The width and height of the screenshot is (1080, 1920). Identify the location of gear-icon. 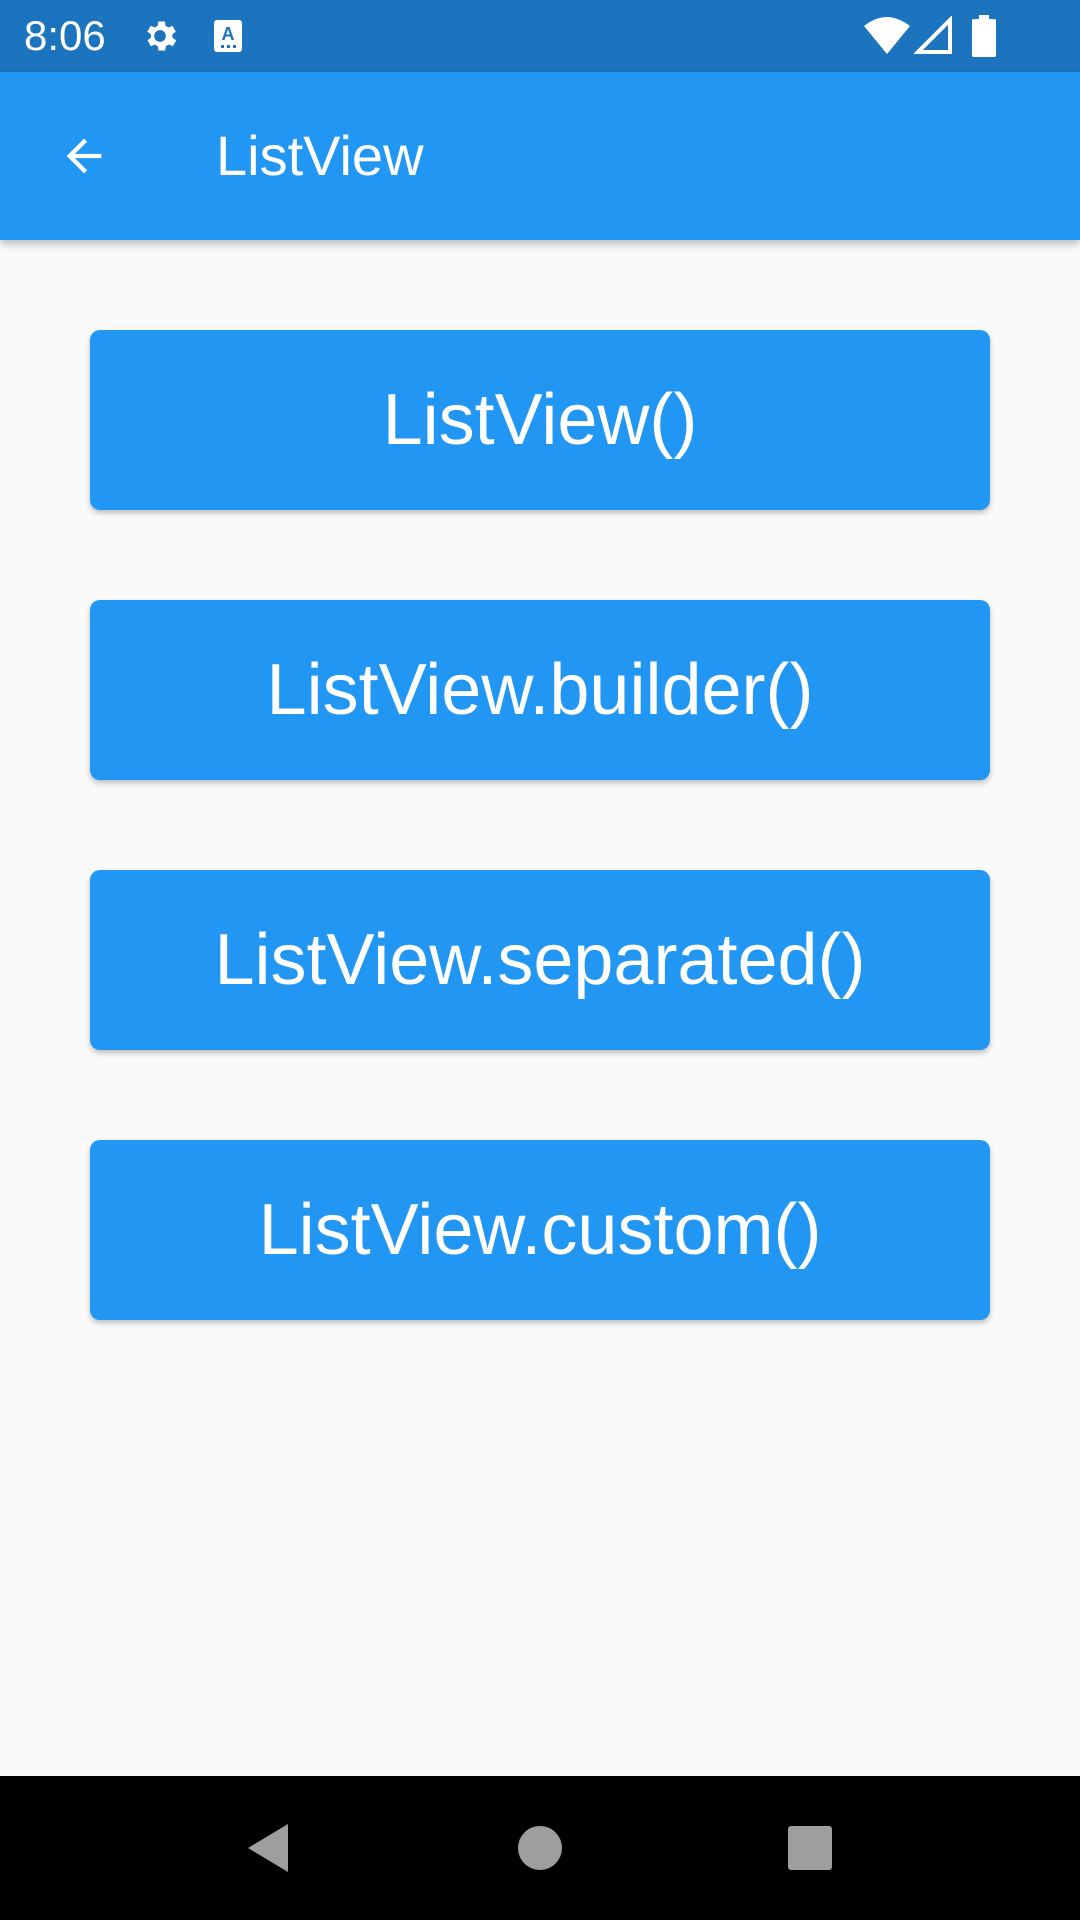
(160, 36).